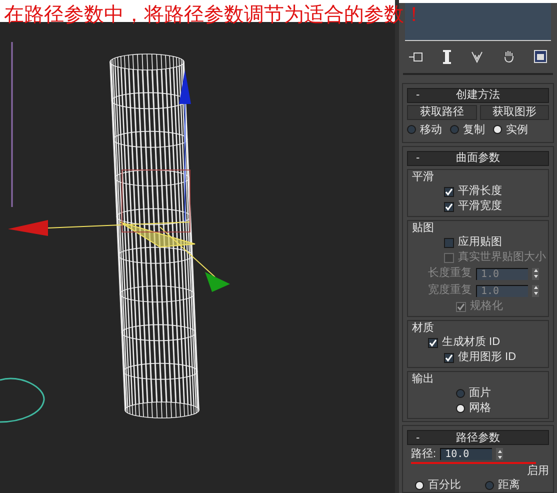 The width and height of the screenshot is (557, 493). Describe the element at coordinates (447, 57) in the screenshot. I see `modifier-stack-icon` at that location.